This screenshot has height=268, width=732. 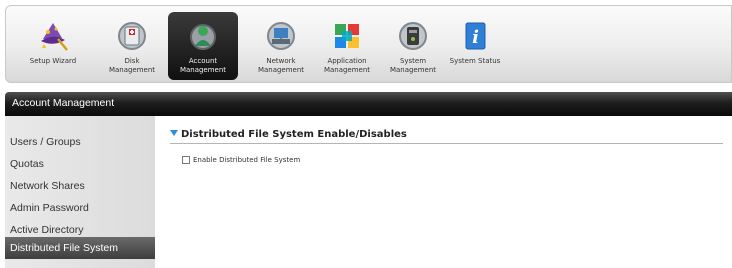 I want to click on section-heading-label: Distributed File System Enable/Disables, so click(x=294, y=134).